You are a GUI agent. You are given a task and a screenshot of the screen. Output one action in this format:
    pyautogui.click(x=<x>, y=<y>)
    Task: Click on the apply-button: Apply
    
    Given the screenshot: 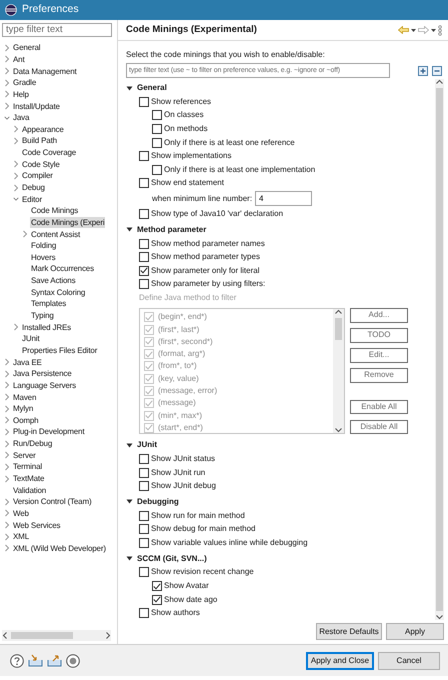 What is the action you would take?
    pyautogui.click(x=415, y=631)
    